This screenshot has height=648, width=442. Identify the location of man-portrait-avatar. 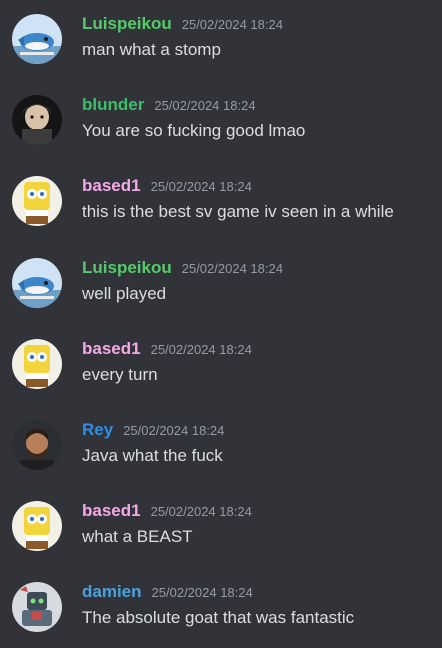
(37, 445).